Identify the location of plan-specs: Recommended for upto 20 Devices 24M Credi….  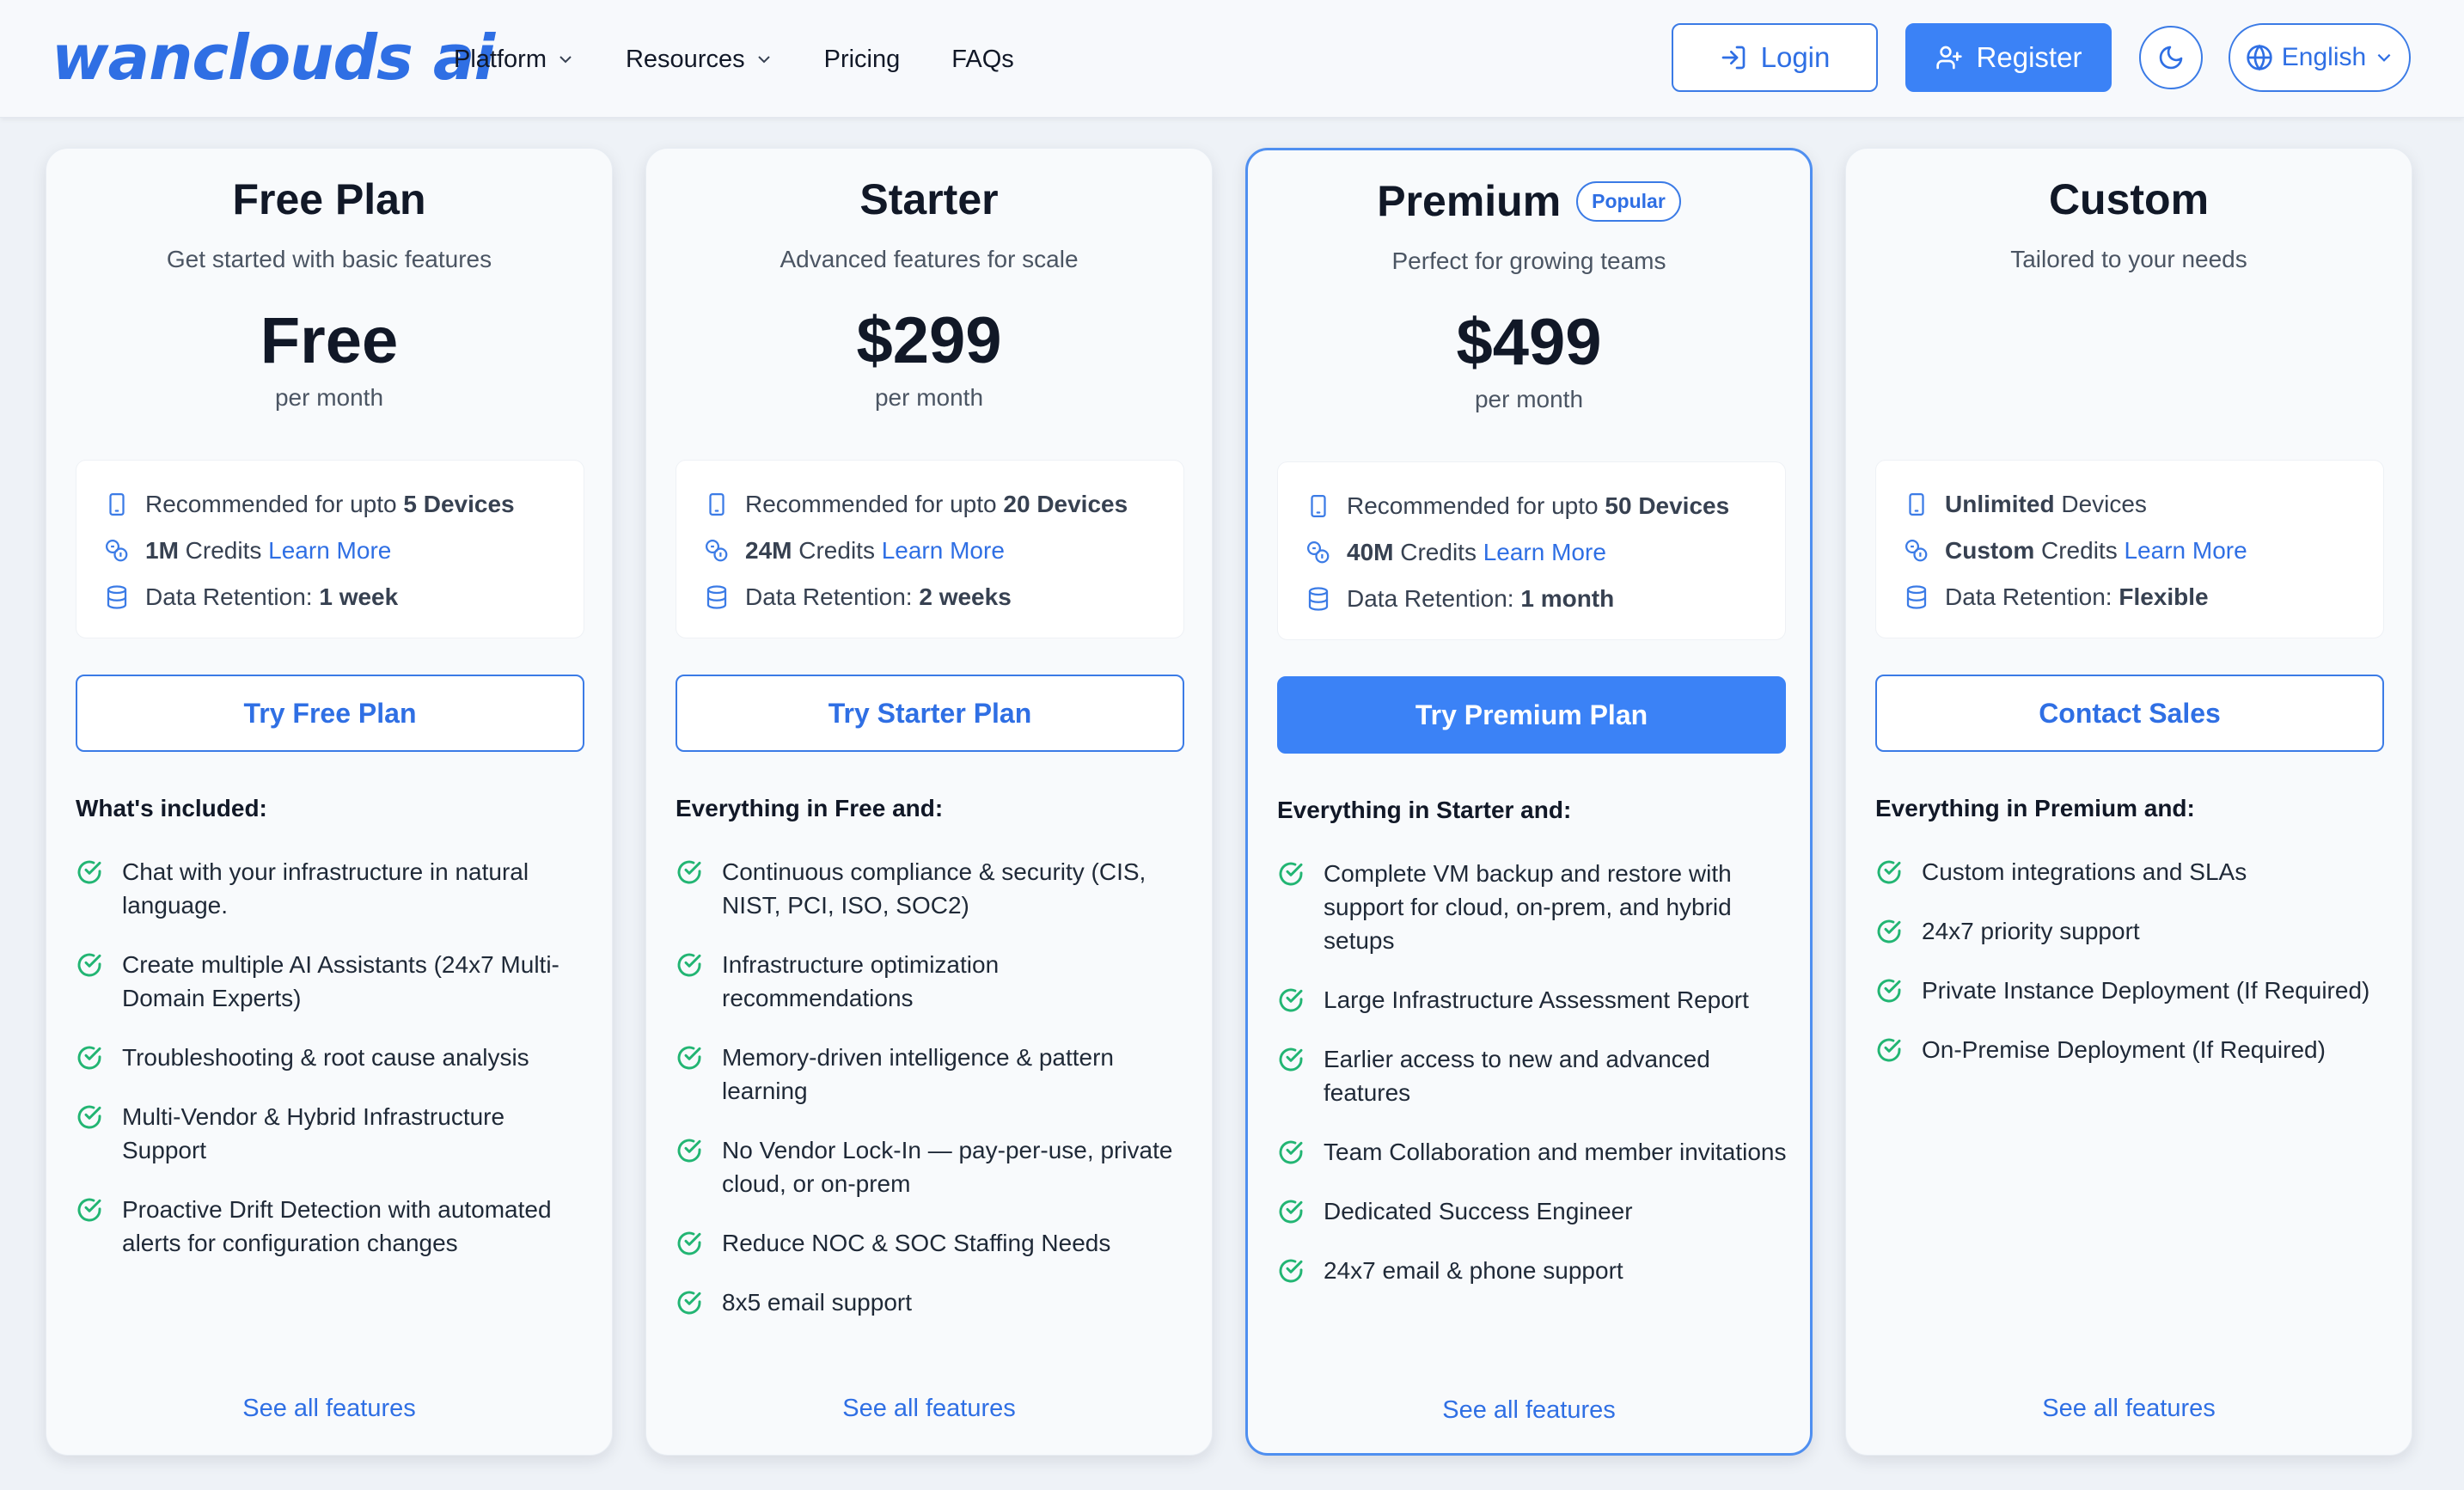
(930, 549).